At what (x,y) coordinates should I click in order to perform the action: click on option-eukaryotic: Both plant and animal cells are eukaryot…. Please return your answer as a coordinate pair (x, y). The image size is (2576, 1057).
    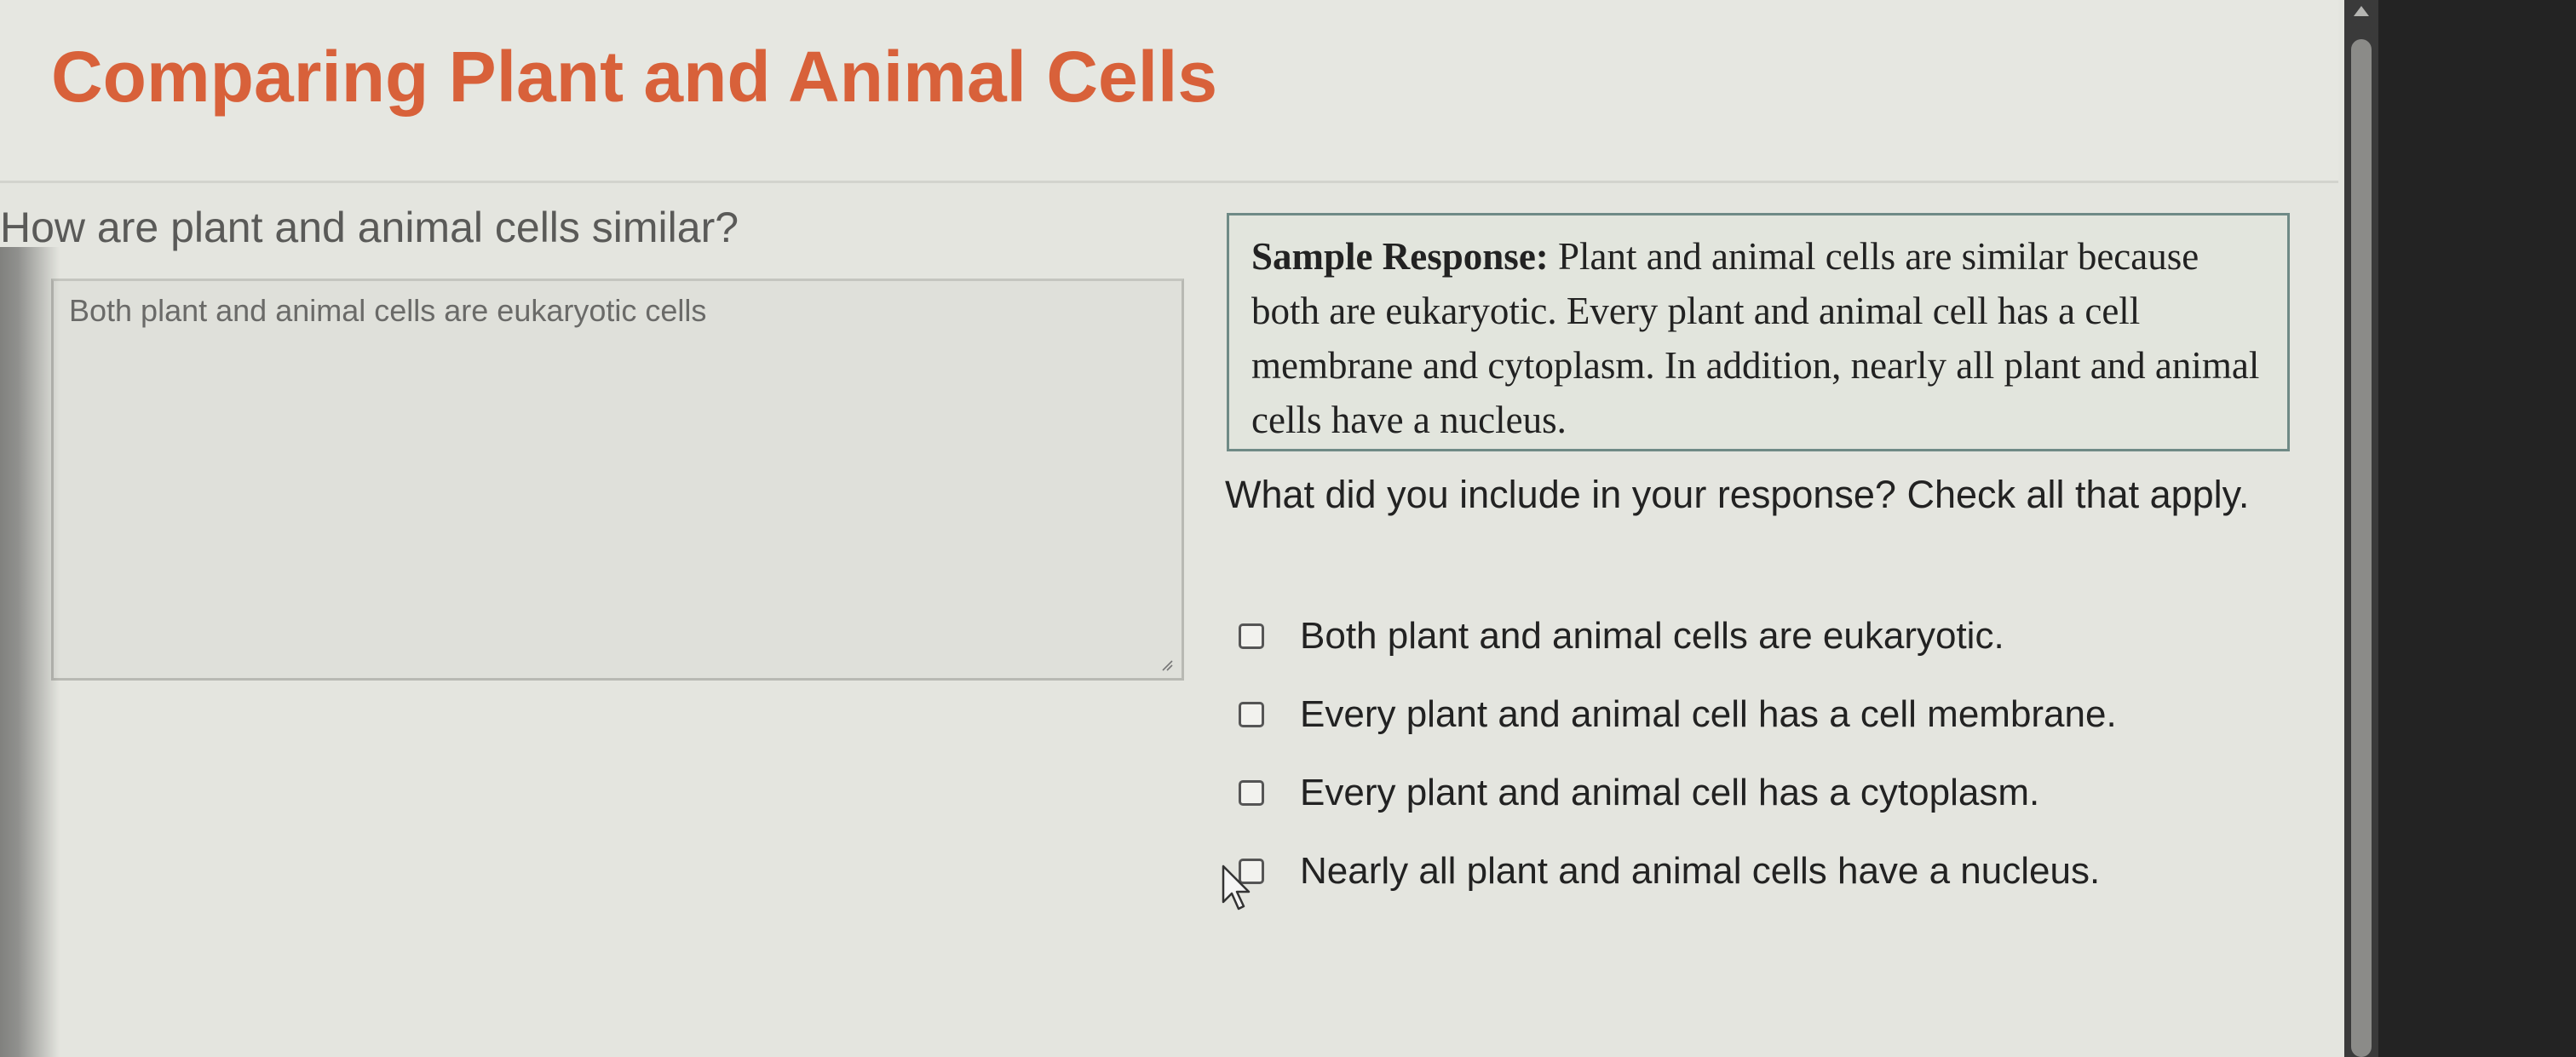
    Looking at the image, I should click on (1784, 636).